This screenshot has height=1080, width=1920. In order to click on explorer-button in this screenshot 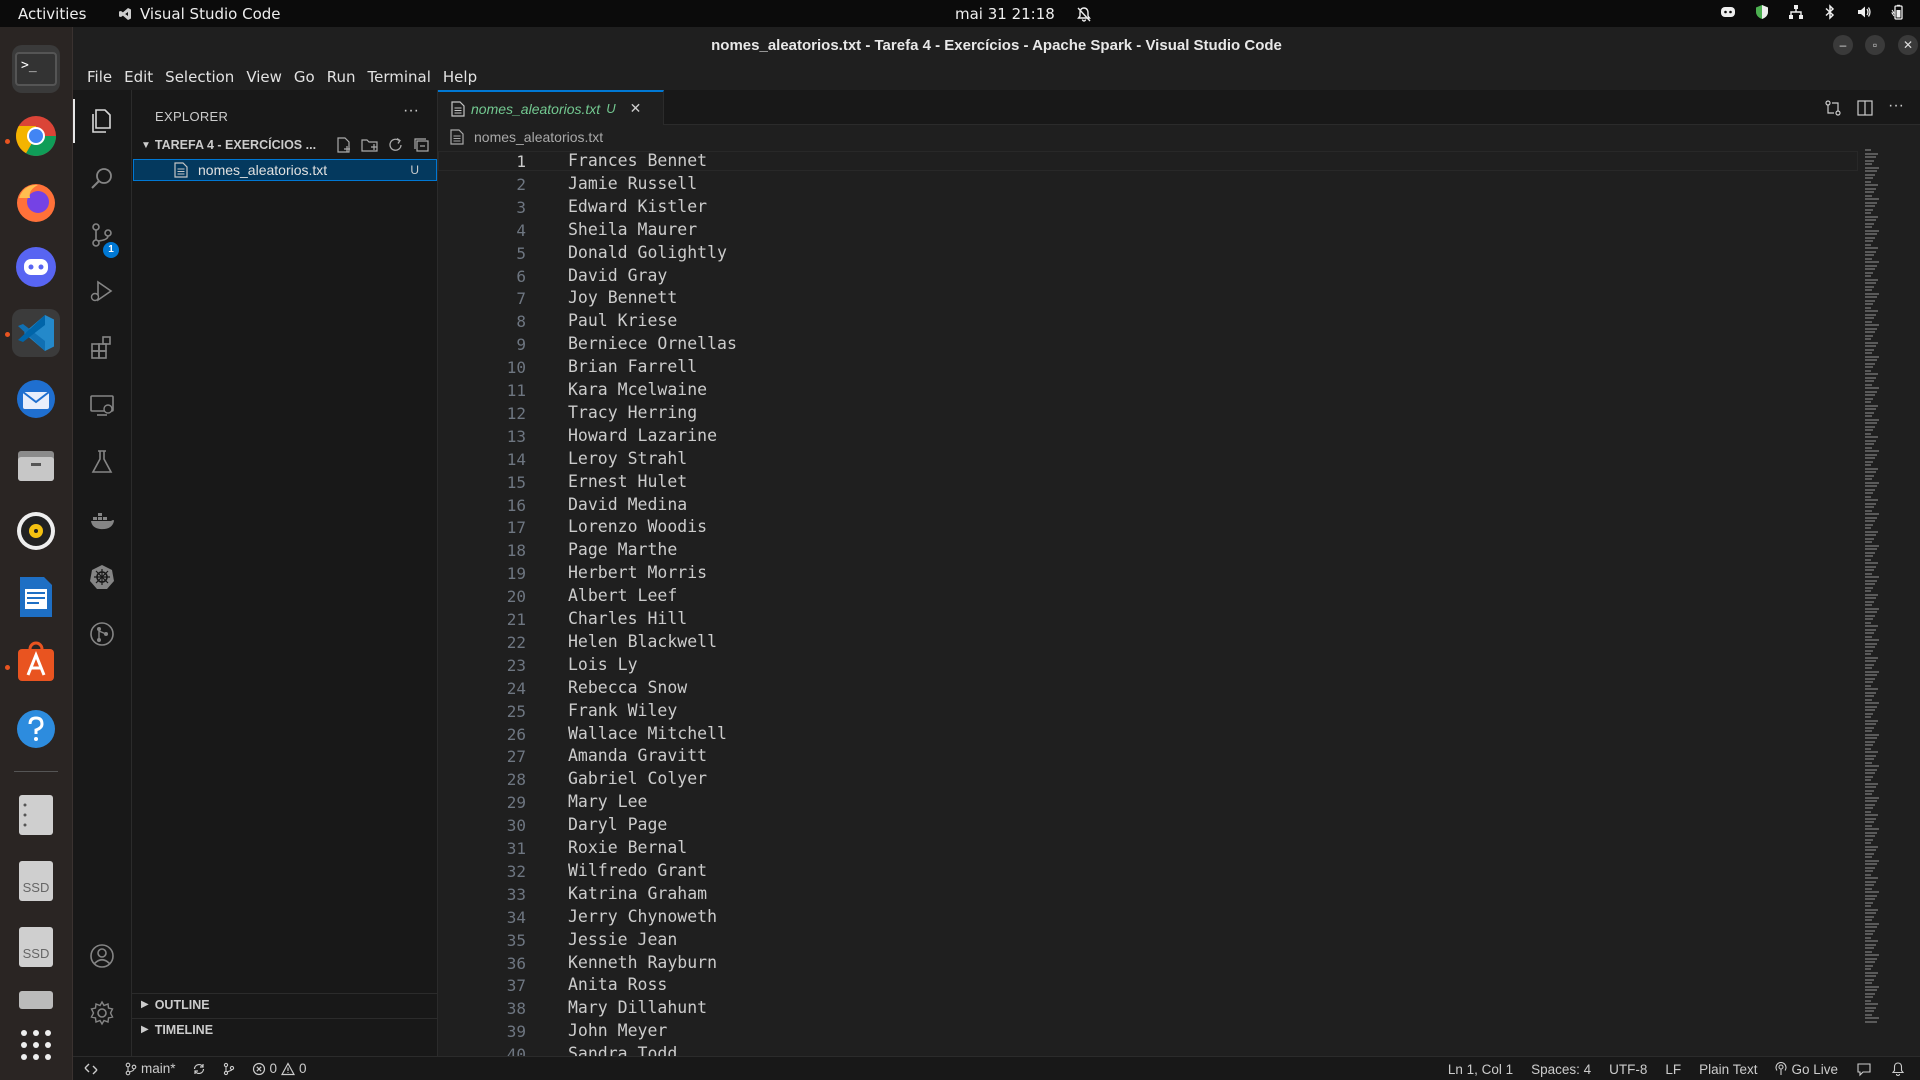, I will do `click(102, 121)`.